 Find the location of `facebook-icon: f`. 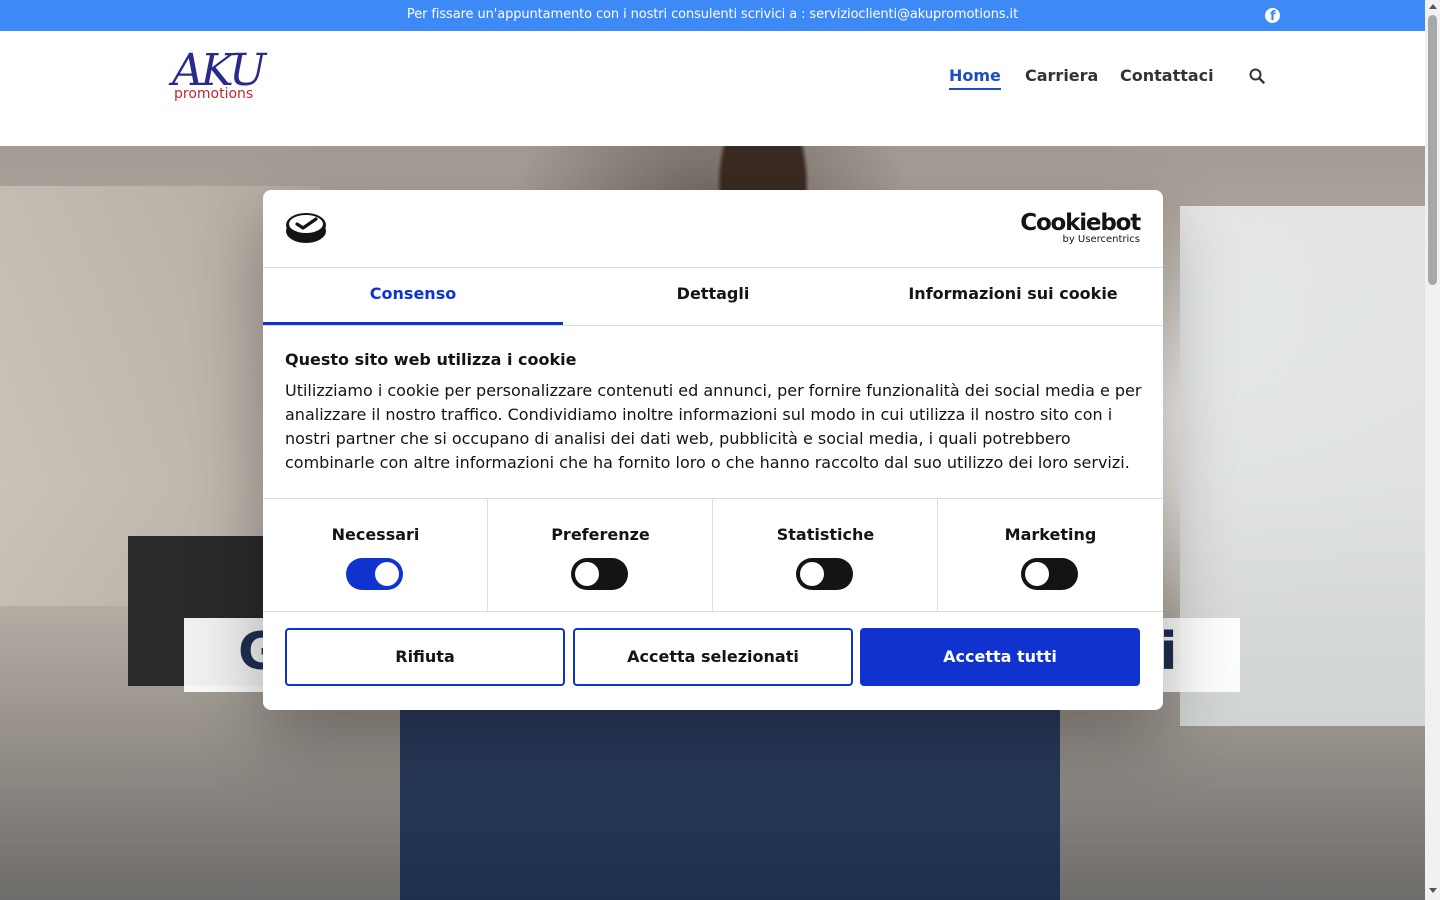

facebook-icon: f is located at coordinates (1272, 16).